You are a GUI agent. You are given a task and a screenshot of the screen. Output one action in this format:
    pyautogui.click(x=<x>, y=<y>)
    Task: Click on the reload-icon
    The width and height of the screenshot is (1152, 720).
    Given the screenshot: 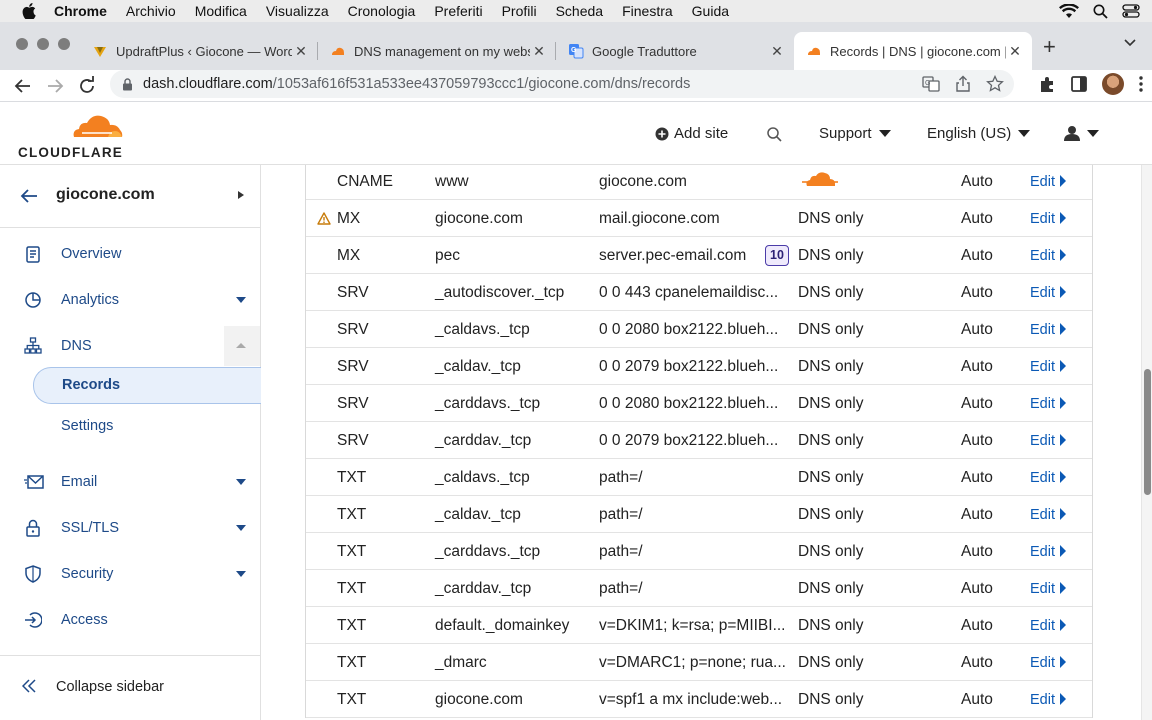 What is the action you would take?
    pyautogui.click(x=87, y=86)
    